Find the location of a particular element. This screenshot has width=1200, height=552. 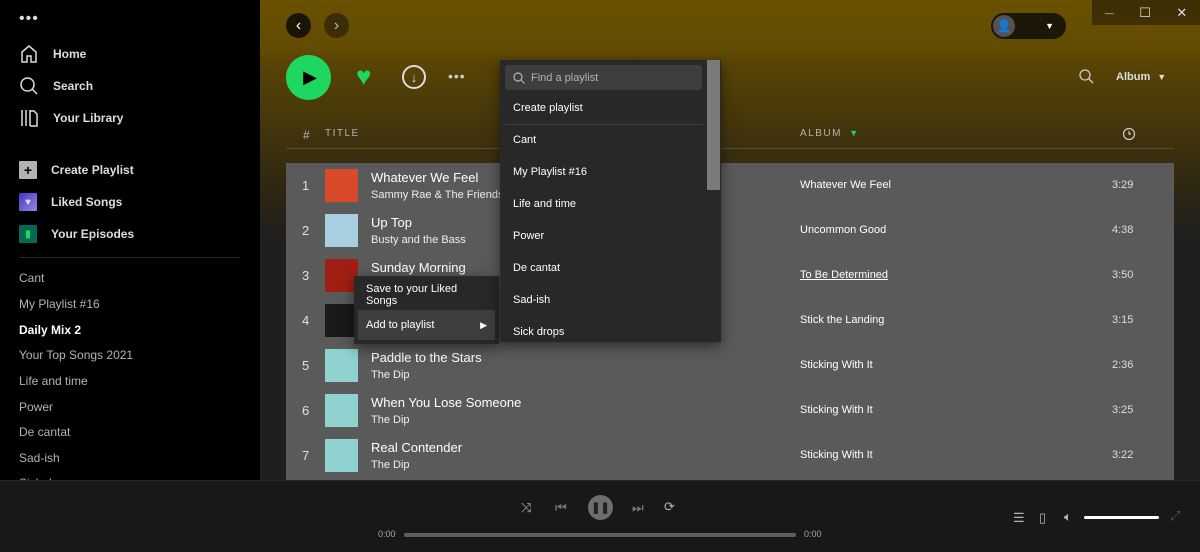

create-playlist-button: + Create Playlist is located at coordinates (76, 170).